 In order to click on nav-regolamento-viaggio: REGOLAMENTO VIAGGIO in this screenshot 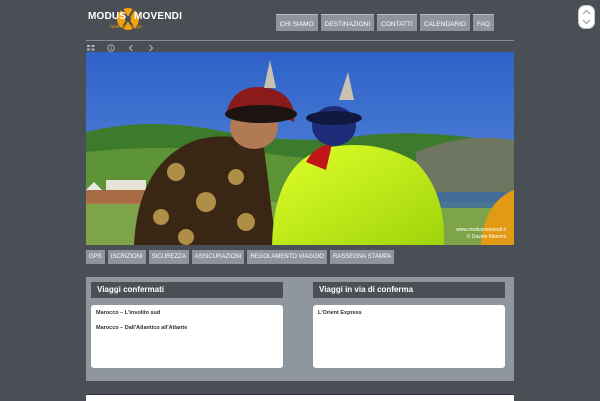, I will do `click(287, 257)`.